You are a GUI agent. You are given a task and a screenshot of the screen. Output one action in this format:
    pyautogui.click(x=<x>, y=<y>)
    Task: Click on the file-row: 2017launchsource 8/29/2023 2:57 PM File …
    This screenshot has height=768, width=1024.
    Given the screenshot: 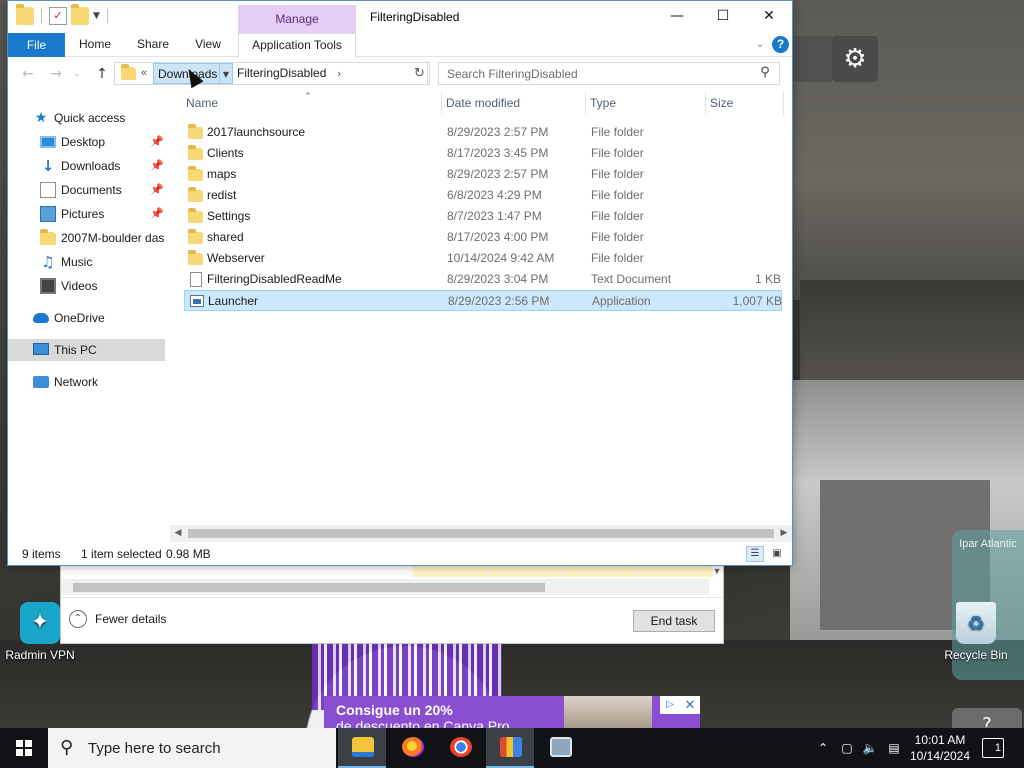 What is the action you would take?
    pyautogui.click(x=483, y=132)
    